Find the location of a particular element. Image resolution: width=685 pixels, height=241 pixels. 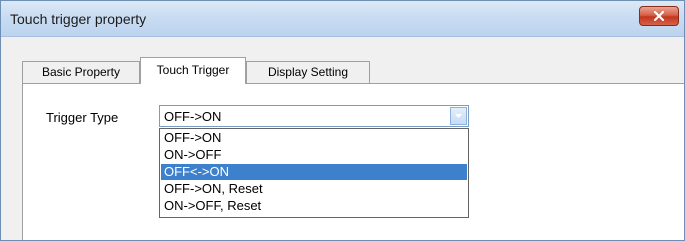

close-button is located at coordinates (659, 16).